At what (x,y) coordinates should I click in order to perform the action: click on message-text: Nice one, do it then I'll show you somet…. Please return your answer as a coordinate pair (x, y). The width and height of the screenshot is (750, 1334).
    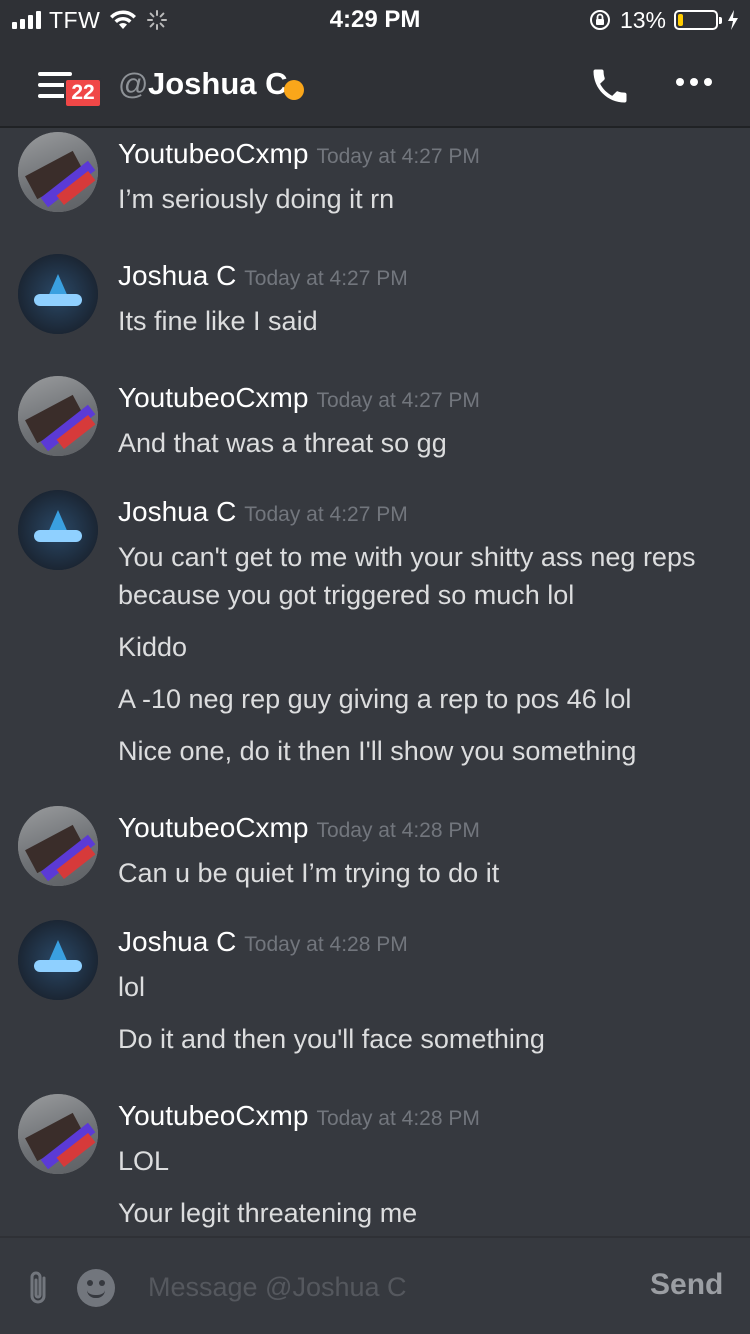
    Looking at the image, I should click on (377, 751).